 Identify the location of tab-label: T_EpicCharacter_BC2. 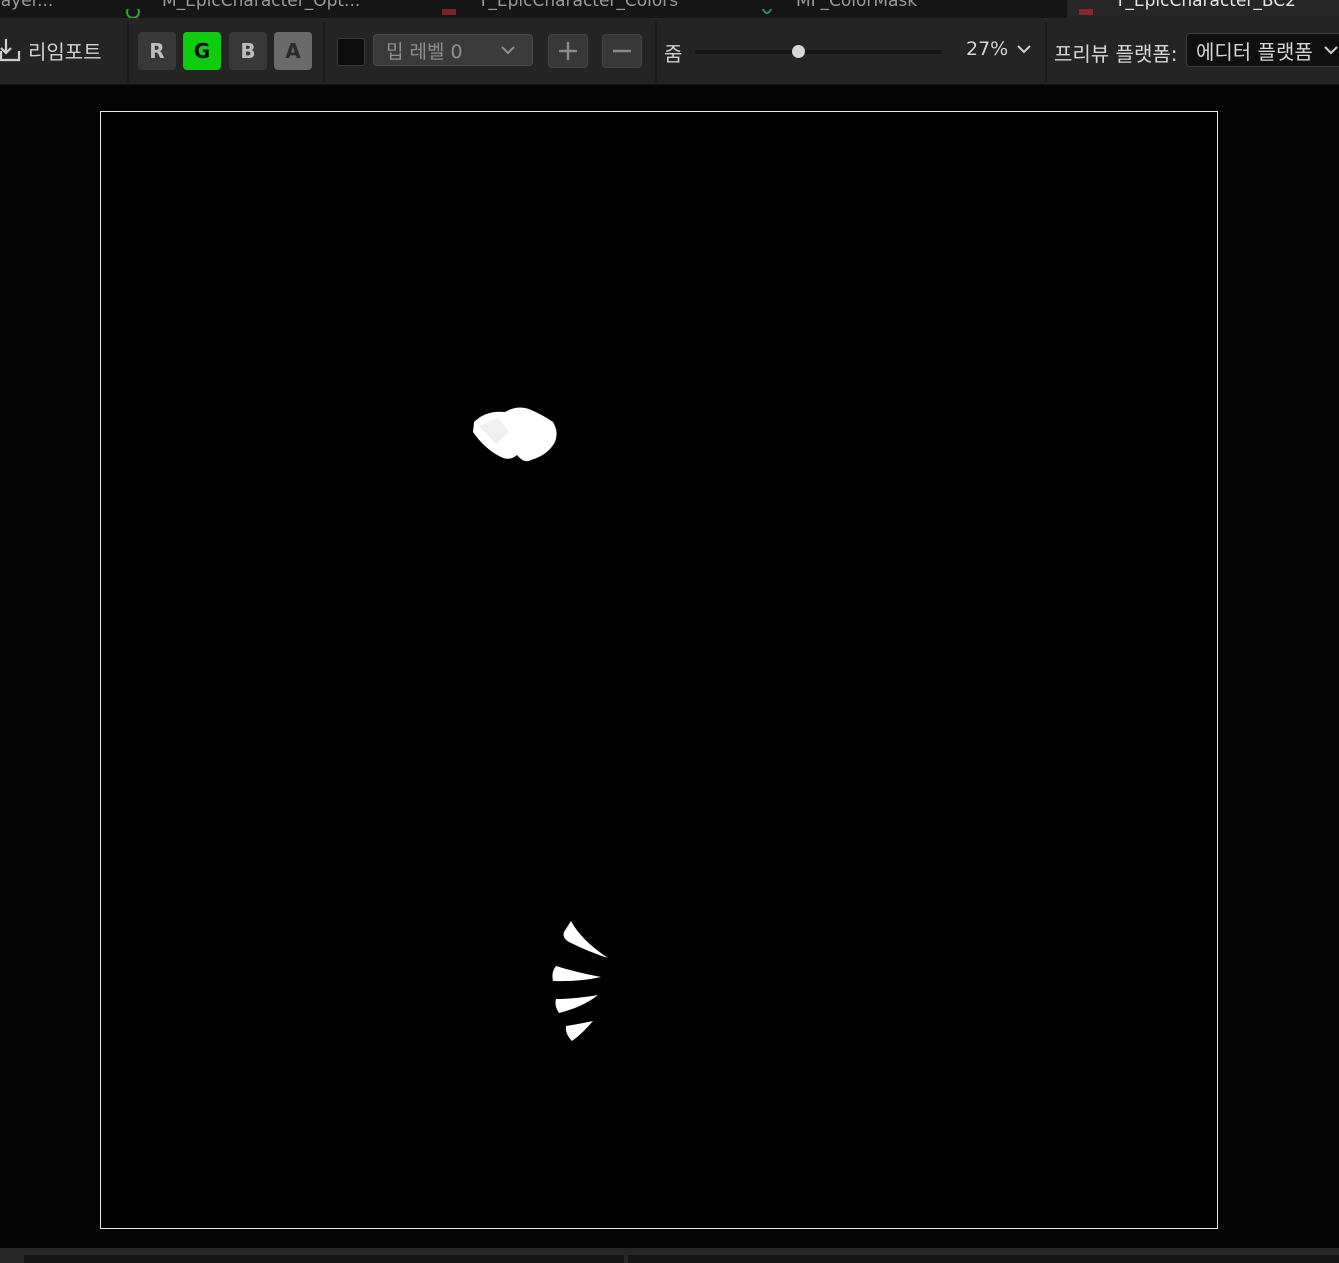
(1205, 5).